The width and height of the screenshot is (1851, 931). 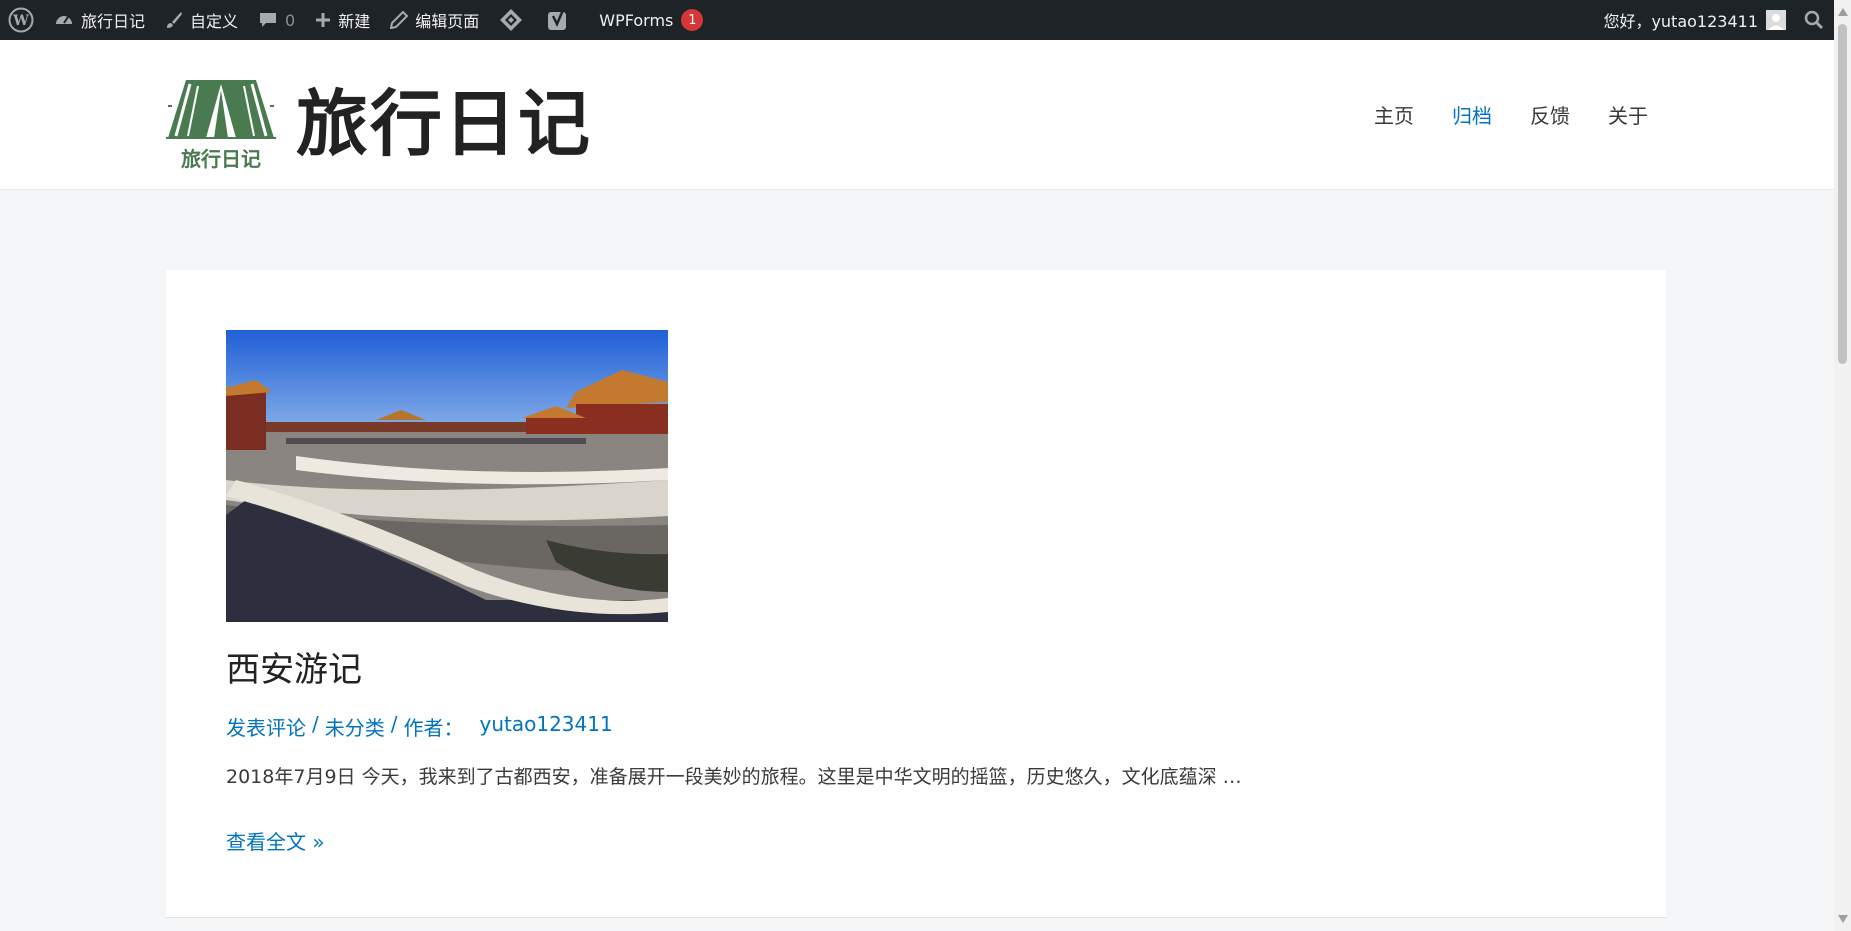 I want to click on site-branding: 旅行日记 旅行日记, so click(x=379, y=124).